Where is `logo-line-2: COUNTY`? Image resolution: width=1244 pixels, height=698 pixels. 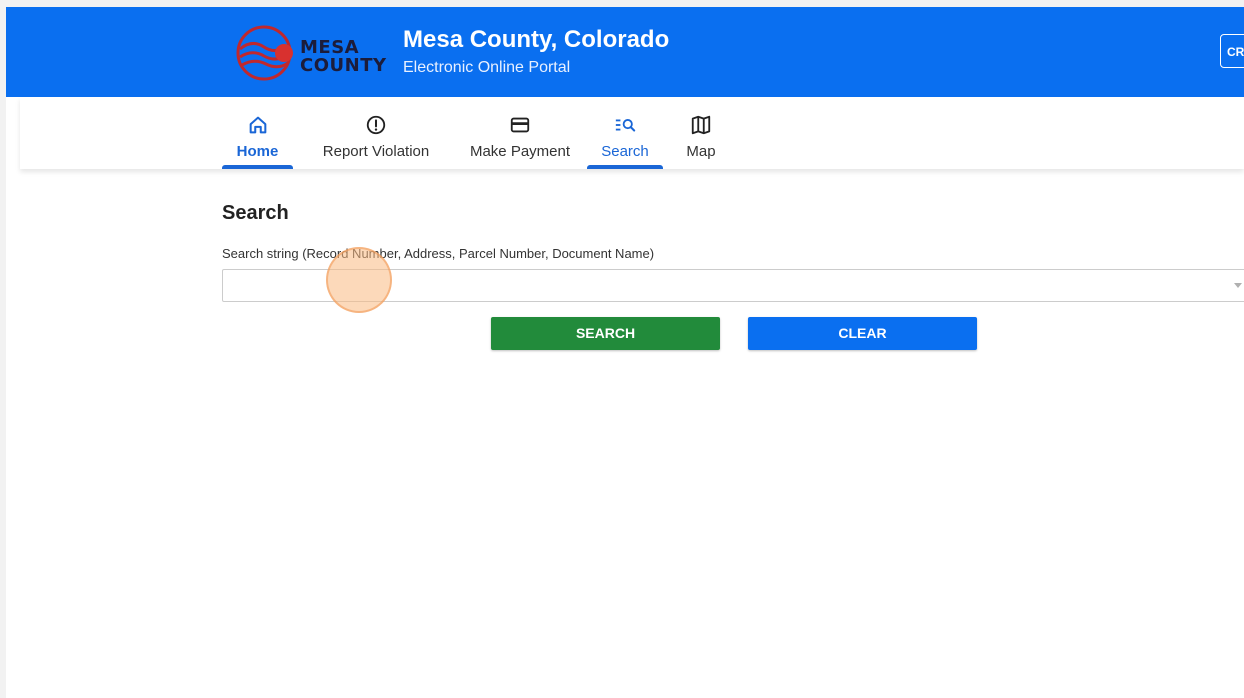
logo-line-2: COUNTY is located at coordinates (343, 65).